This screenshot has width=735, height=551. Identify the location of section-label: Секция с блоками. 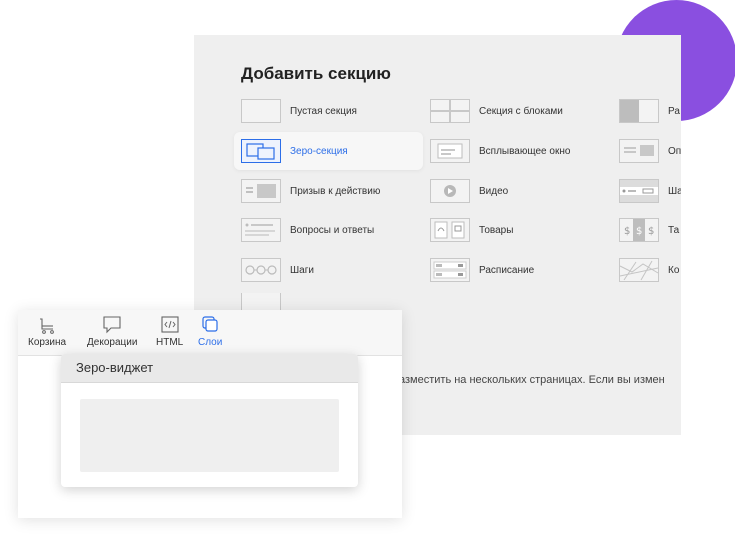
(521, 111).